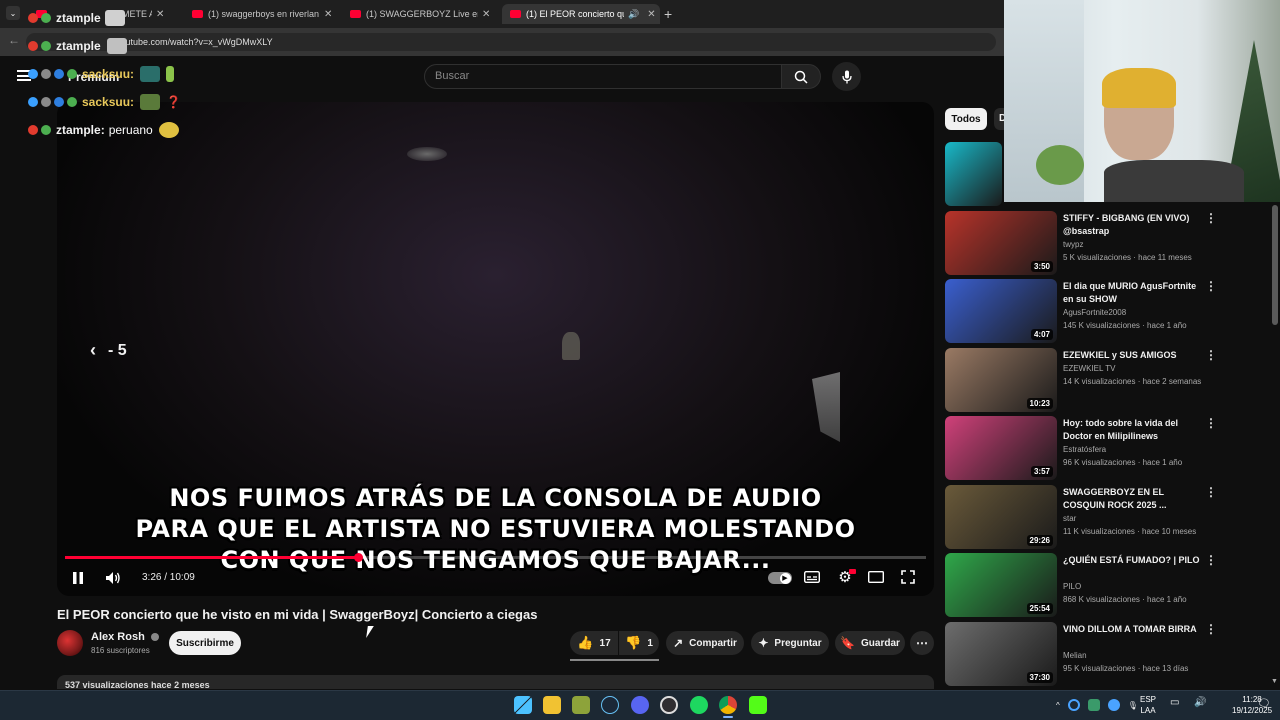 This screenshot has height=720, width=1280. I want to click on like-count: 17, so click(605, 643).